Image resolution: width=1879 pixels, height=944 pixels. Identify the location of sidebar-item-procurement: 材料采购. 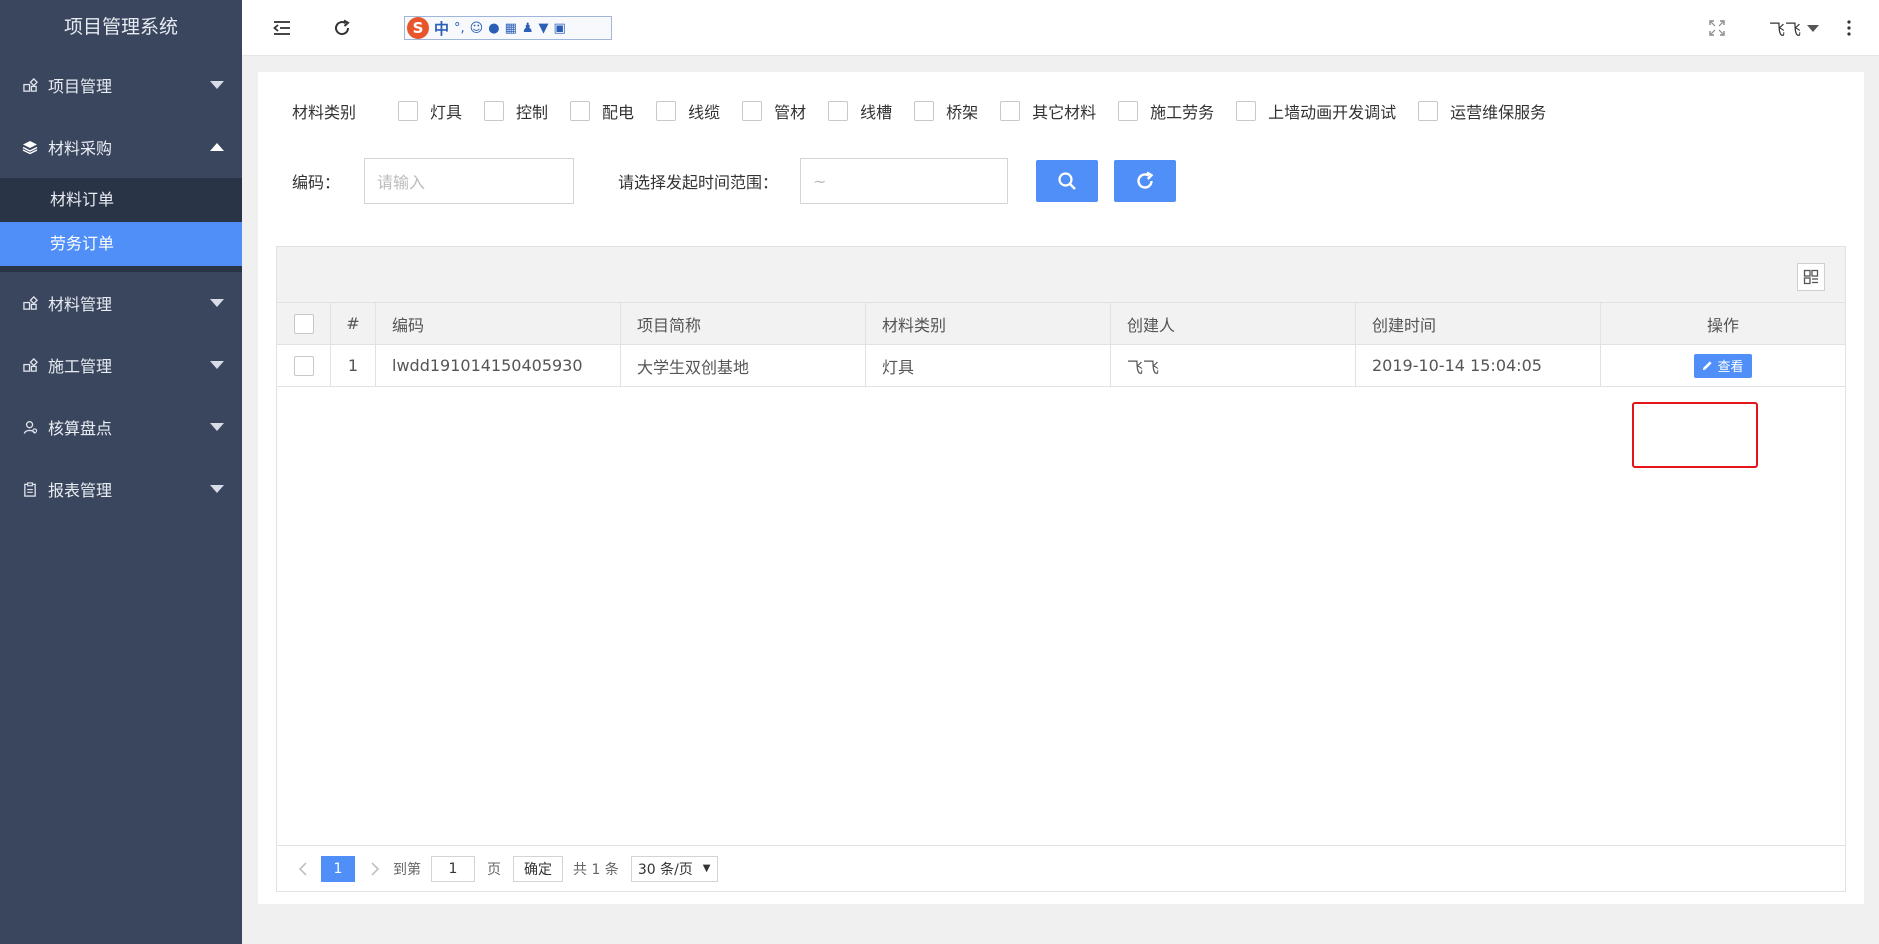
(121, 147).